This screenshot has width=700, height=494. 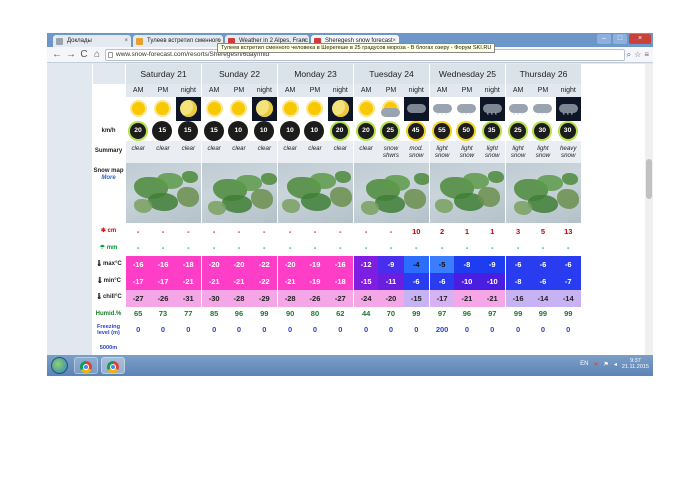 What do you see at coordinates (517, 131) in the screenshot?
I see `wind-cell: 25` at bounding box center [517, 131].